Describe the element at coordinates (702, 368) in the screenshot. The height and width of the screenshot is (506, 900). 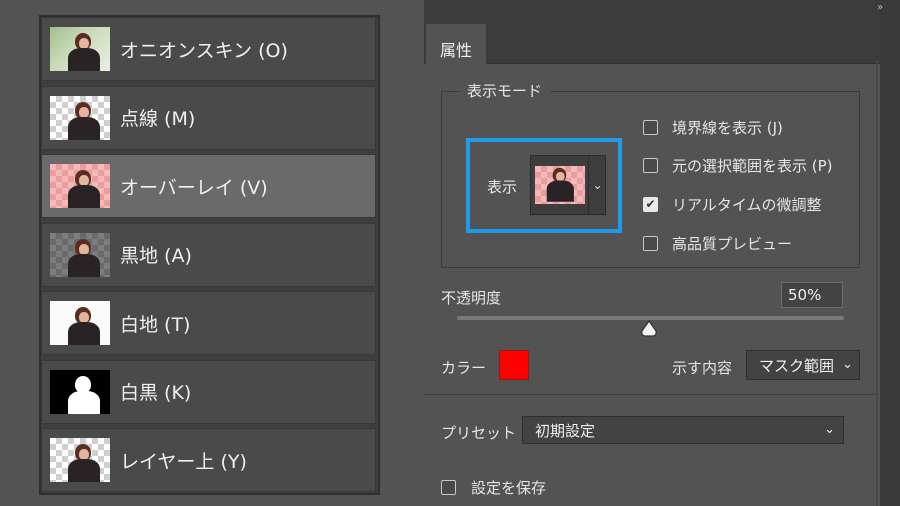
I see `show-label: 示す内容` at that location.